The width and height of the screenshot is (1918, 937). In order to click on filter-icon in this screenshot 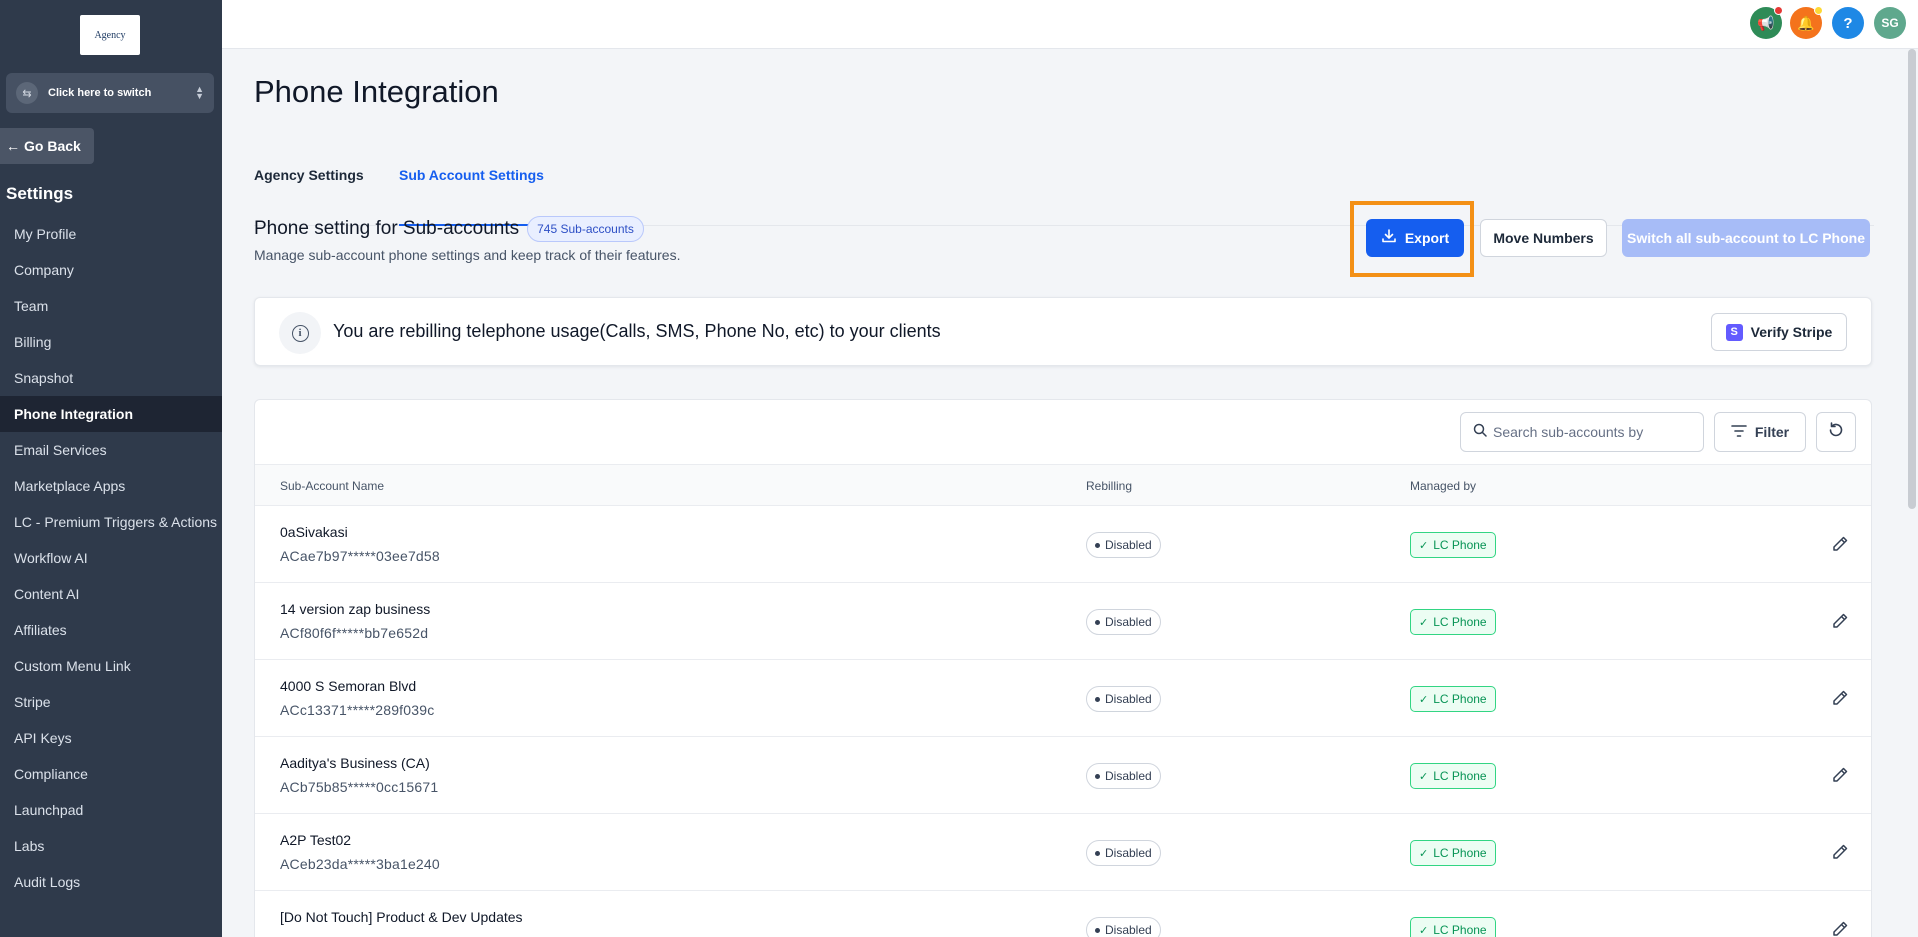, I will do `click(1739, 432)`.